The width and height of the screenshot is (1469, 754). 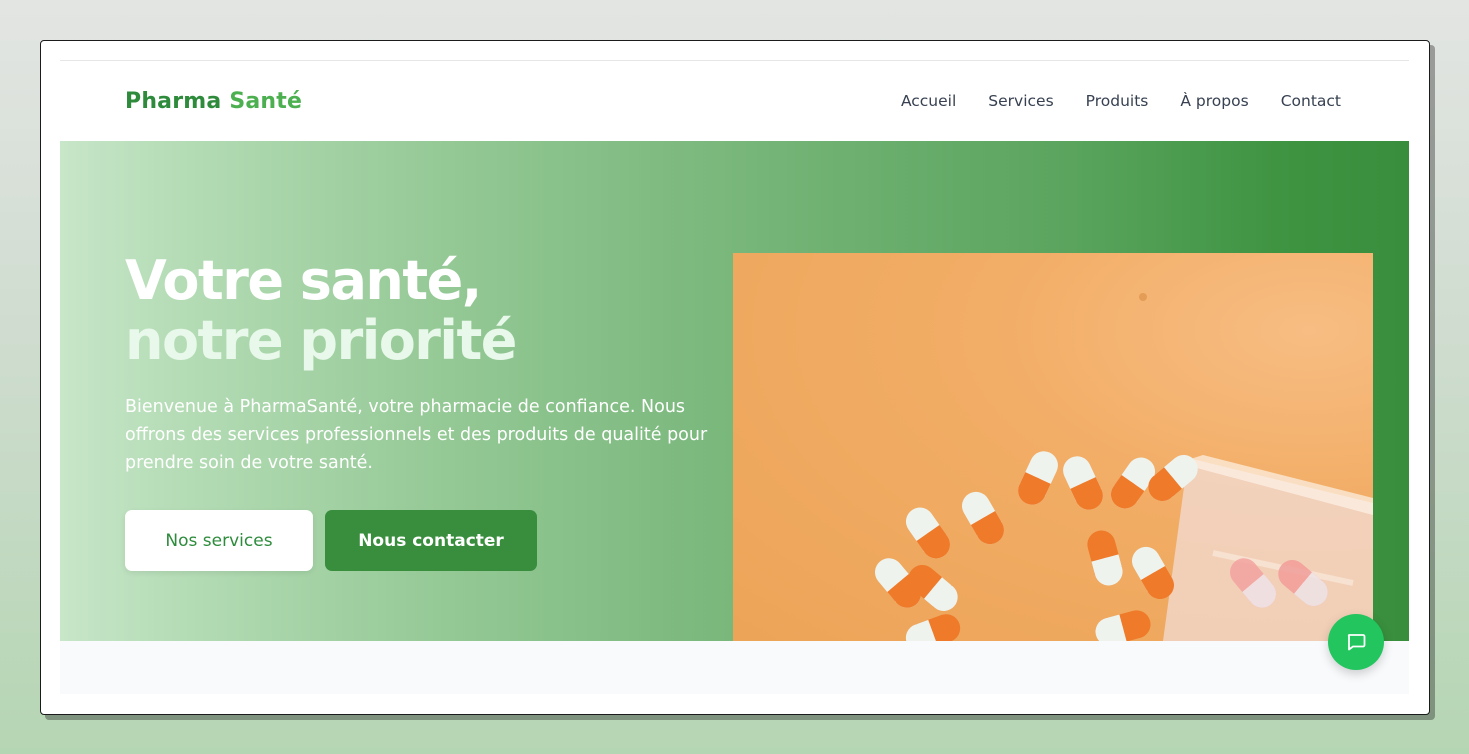 What do you see at coordinates (431, 540) in the screenshot?
I see `contact-button: Nous contacter` at bounding box center [431, 540].